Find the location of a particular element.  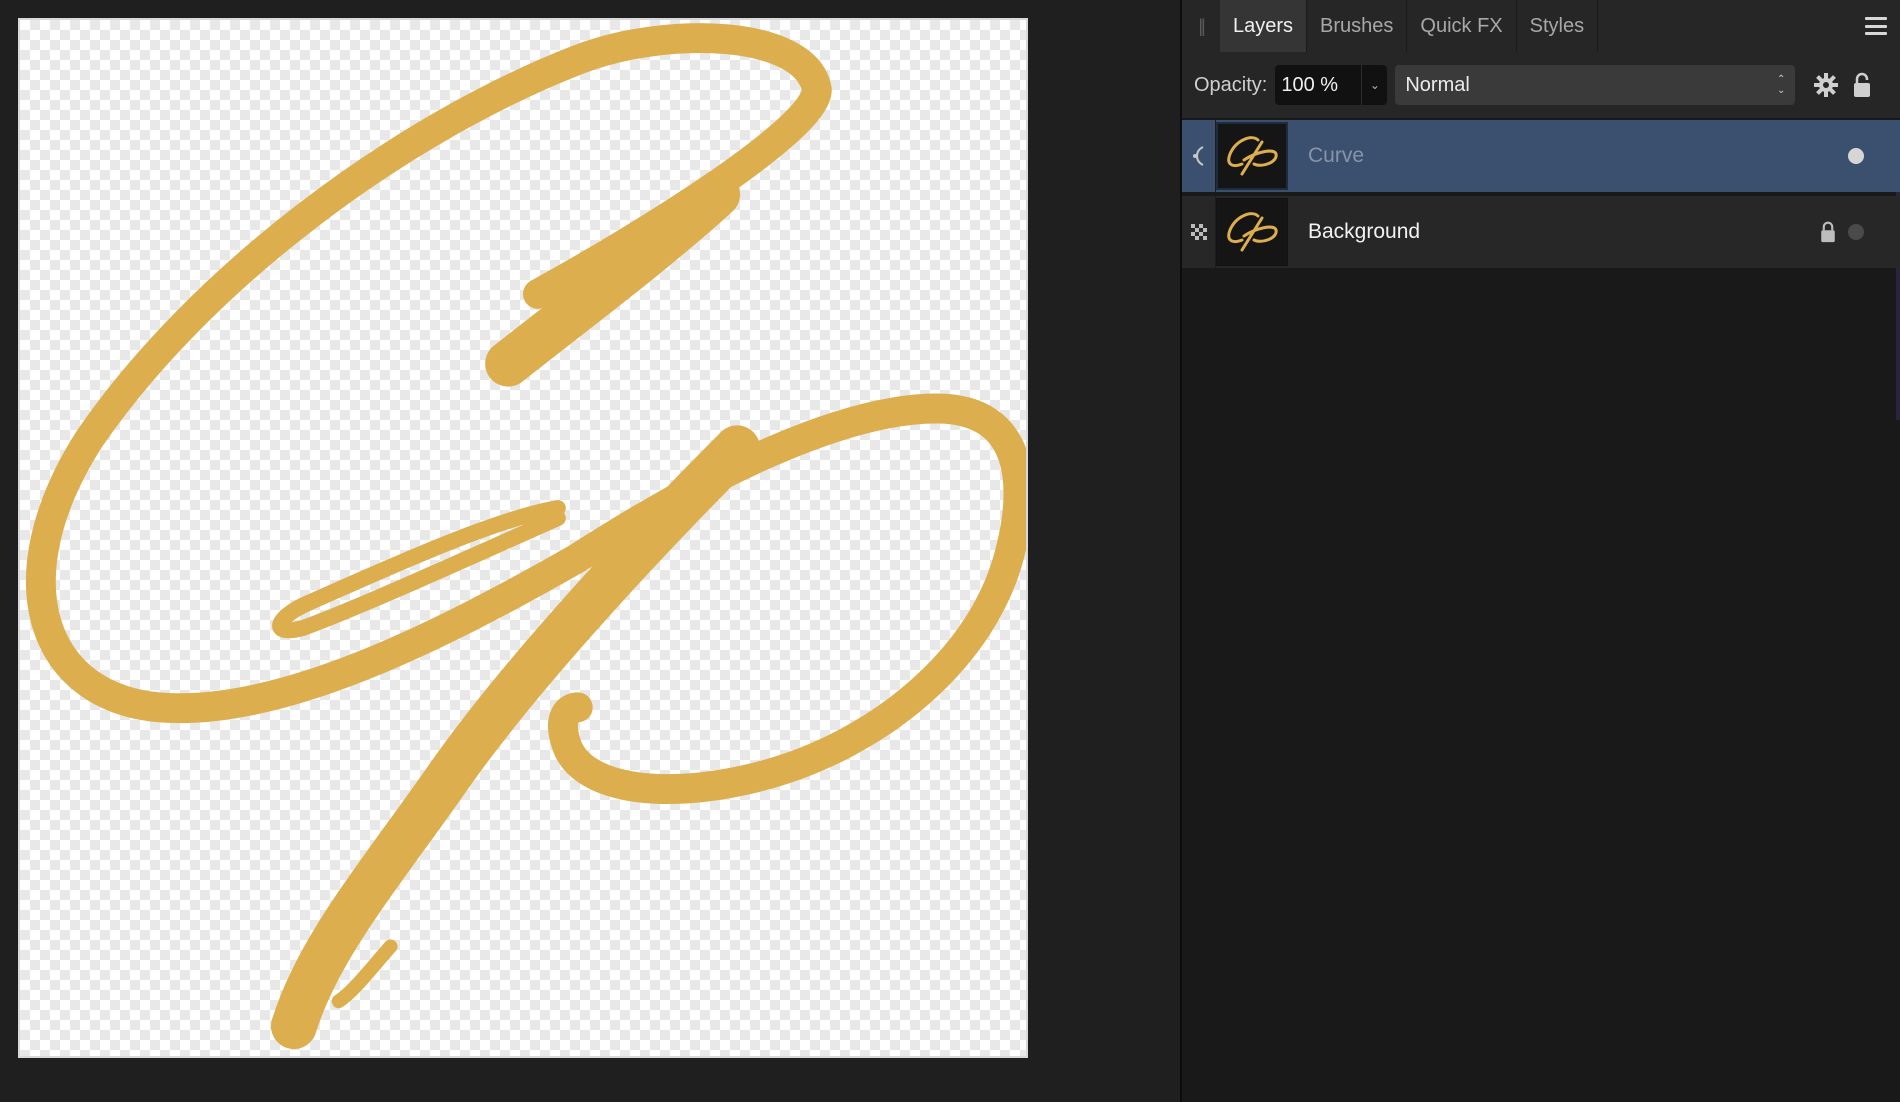

tab-layers: Layers is located at coordinates (1264, 26).